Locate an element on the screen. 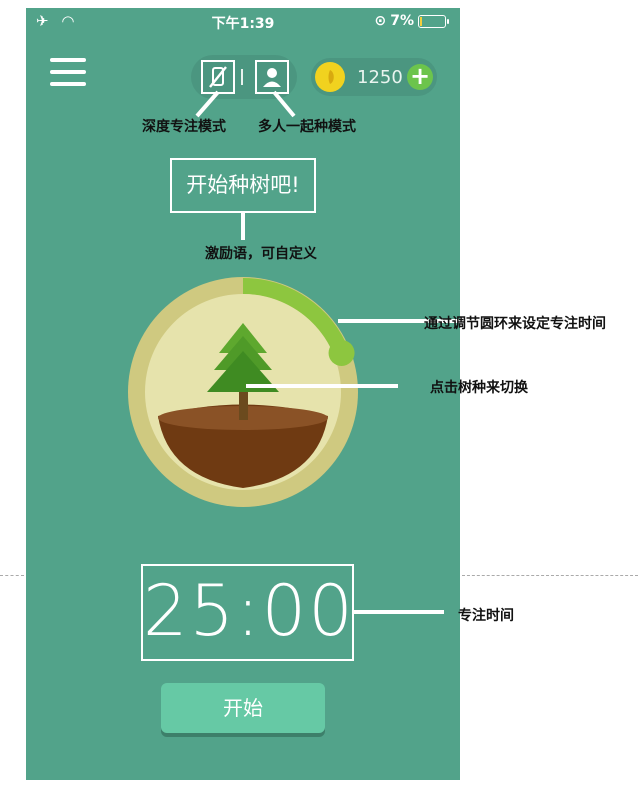 This screenshot has height=807, width=640. annotation-deep-focus: 深度专注模式 is located at coordinates (184, 127).